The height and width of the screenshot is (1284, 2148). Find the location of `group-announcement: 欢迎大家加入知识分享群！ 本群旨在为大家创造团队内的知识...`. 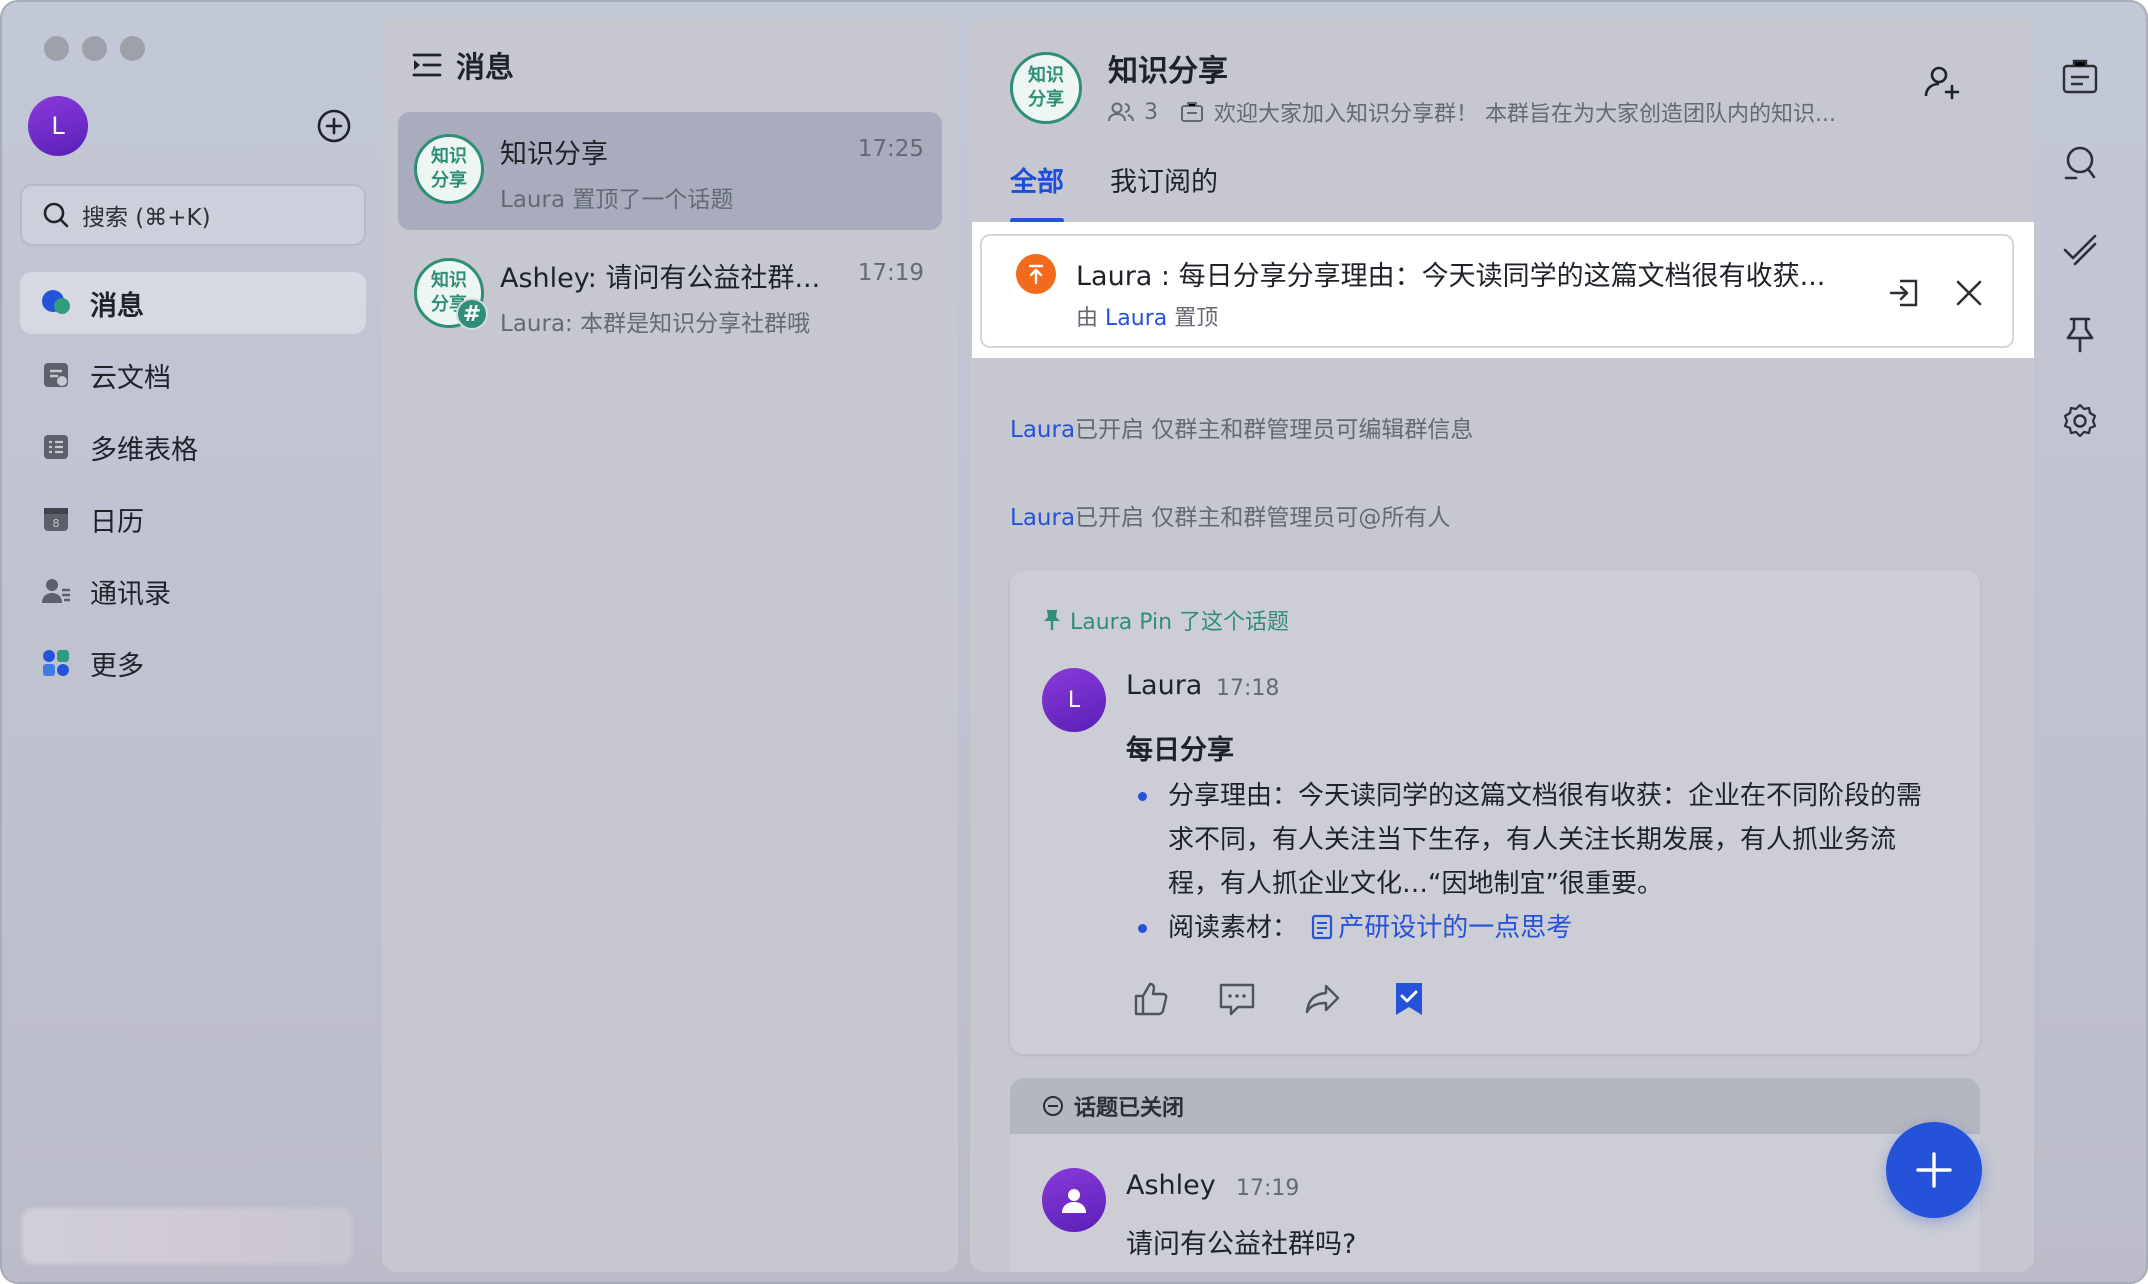

group-announcement: 欢迎大家加入知识分享群！ 本群旨在为大家创造团队内的知识... is located at coordinates (1525, 112).